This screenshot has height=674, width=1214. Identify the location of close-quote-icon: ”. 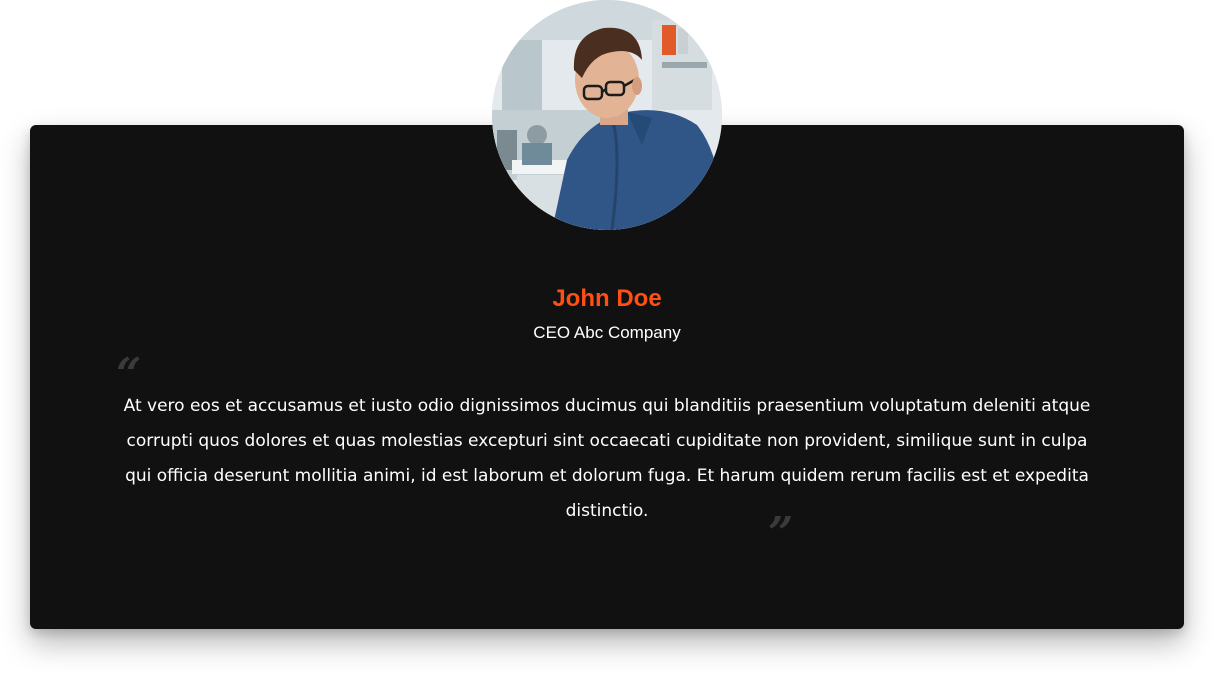
(781, 533).